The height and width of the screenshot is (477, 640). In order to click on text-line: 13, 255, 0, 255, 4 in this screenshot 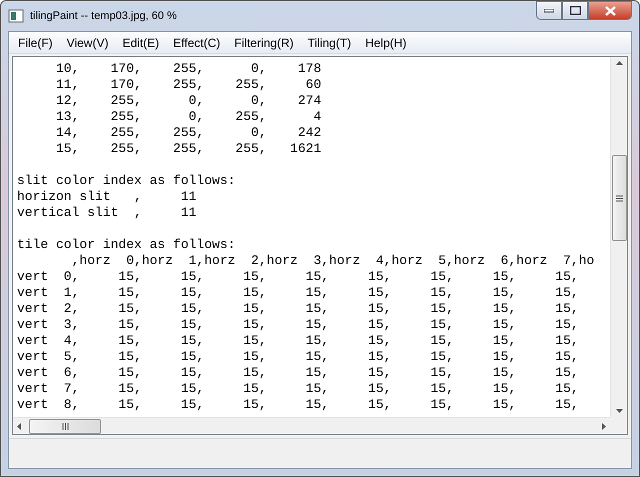, I will do `click(188, 117)`.